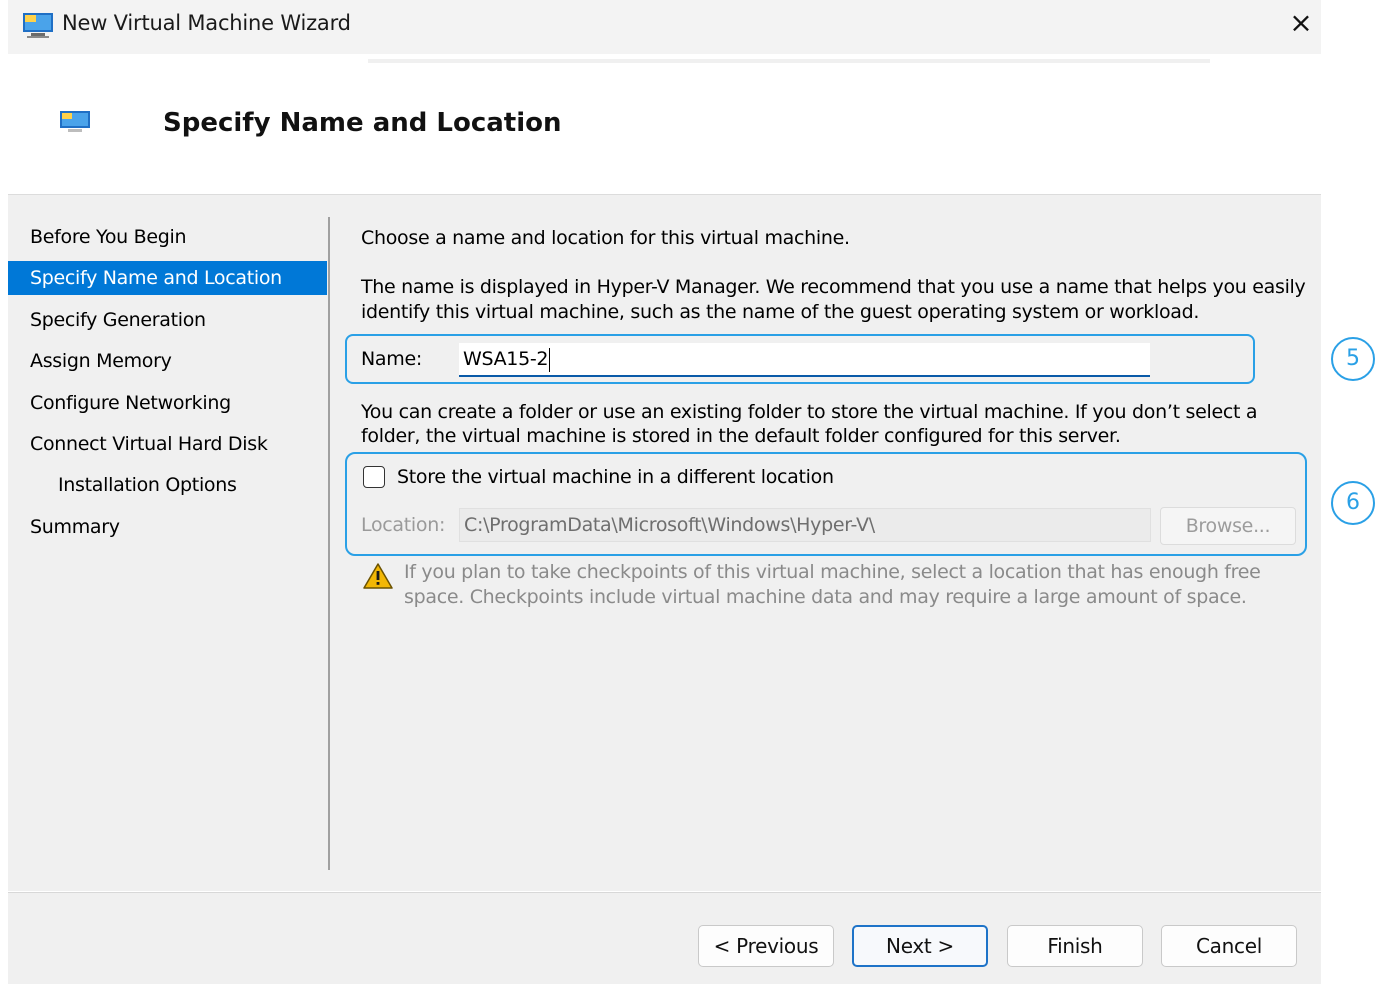  I want to click on nav-item-before-you-begin: Before You Begin, so click(167, 237).